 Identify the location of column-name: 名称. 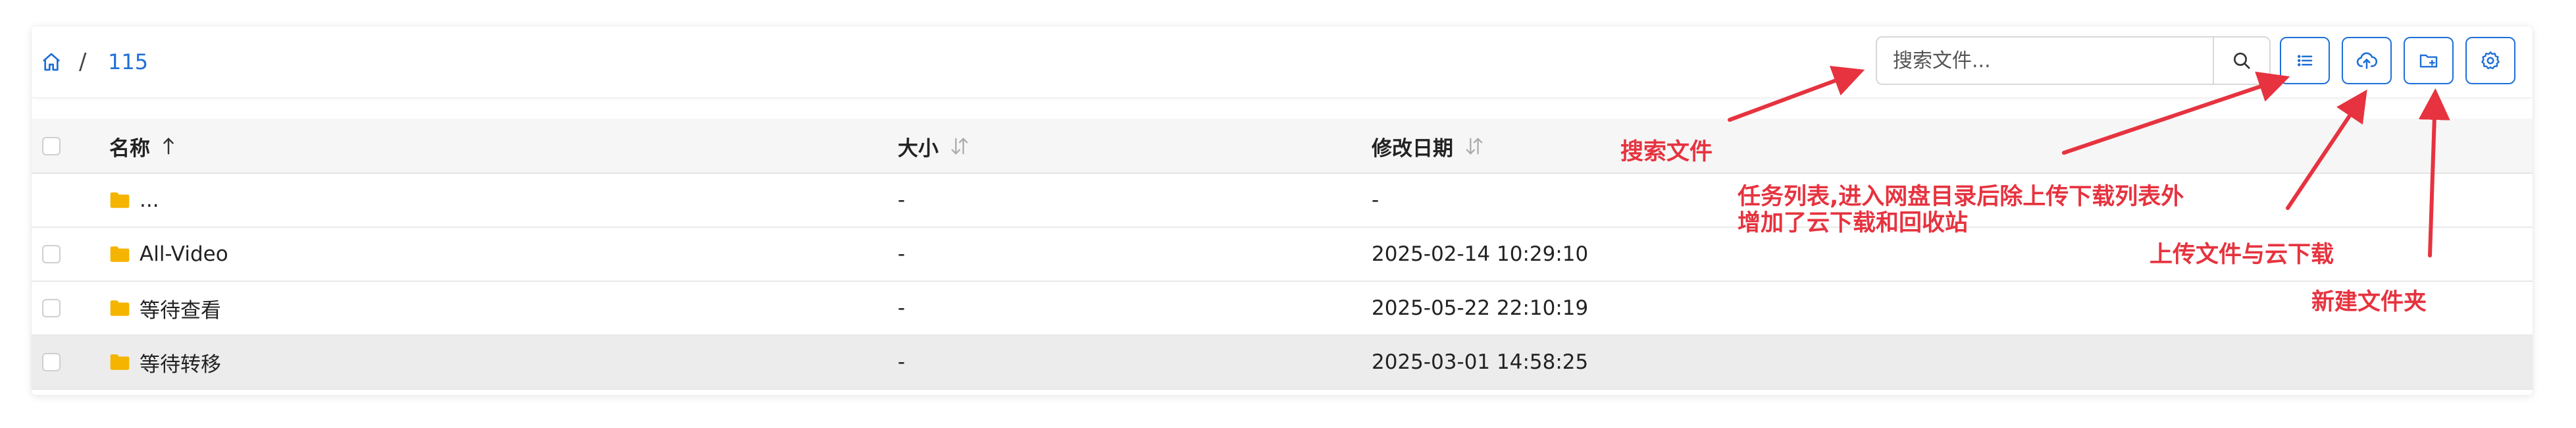
(142, 146).